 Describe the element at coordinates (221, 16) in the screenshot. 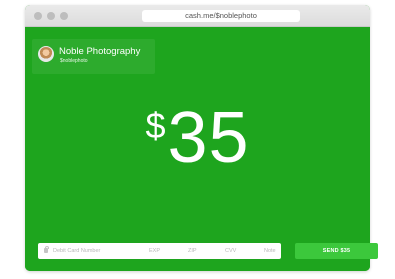

I see `address-bar: cash.me/$noblephoto` at that location.